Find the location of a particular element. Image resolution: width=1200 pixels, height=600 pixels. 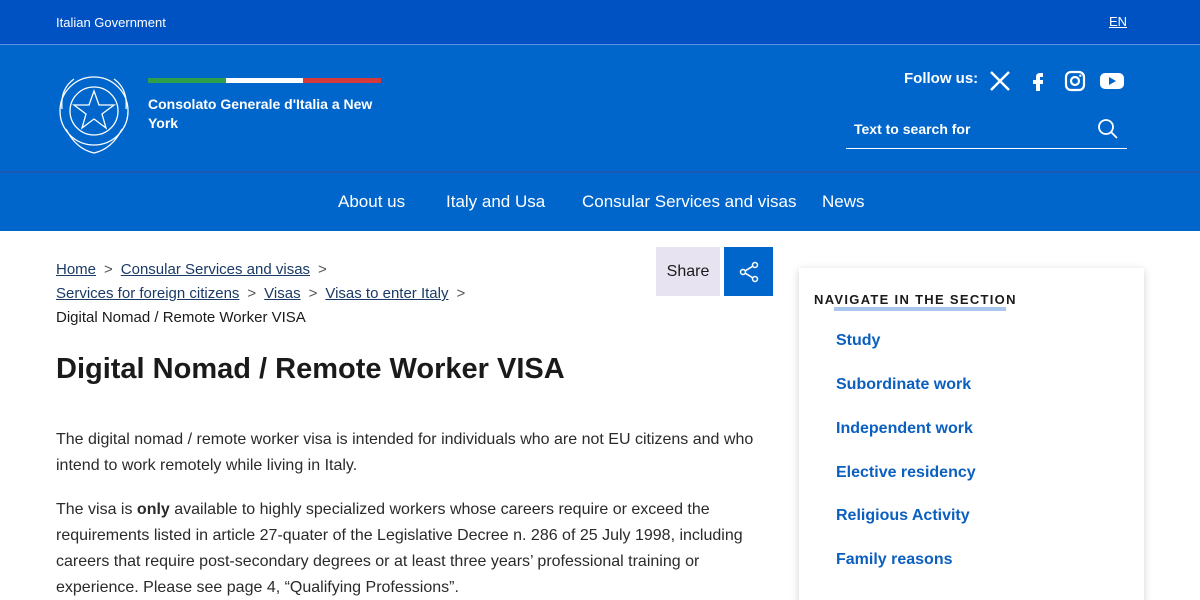

breadcrumb-consular-services: Consular Services and visas is located at coordinates (215, 269).